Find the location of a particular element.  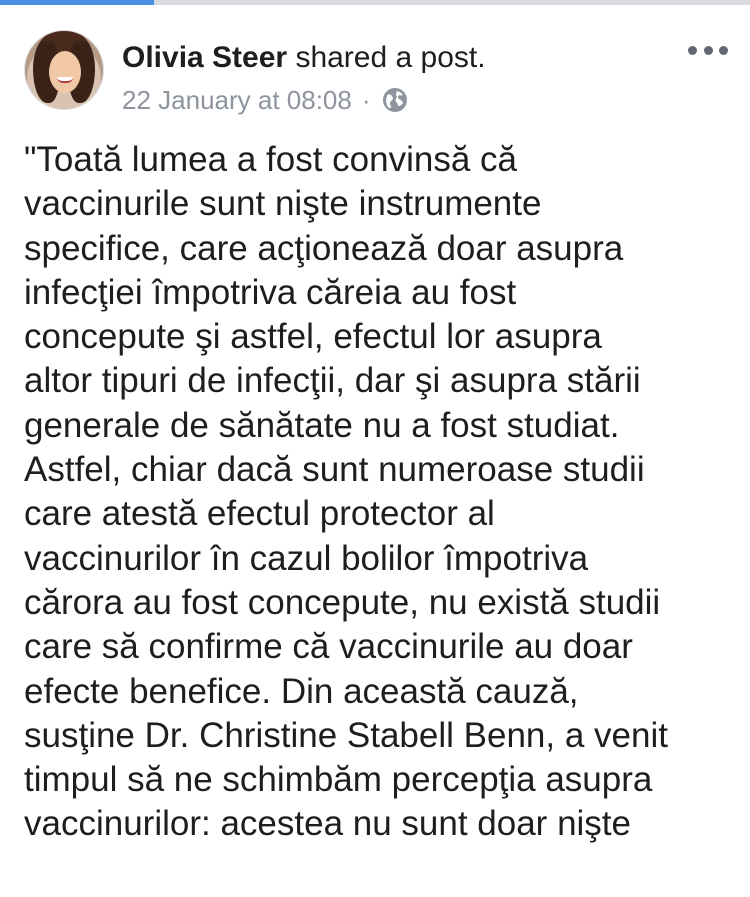

post-text-line: infecţiei împotriva căreia au fost is located at coordinates (270, 292).